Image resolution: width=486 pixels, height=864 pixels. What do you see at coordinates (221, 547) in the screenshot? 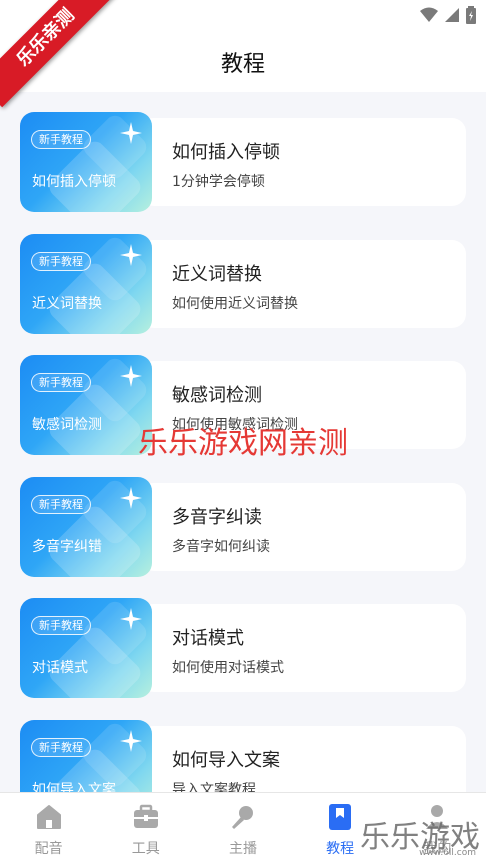
I see `card-subtitle: 多音字如何纠读` at bounding box center [221, 547].